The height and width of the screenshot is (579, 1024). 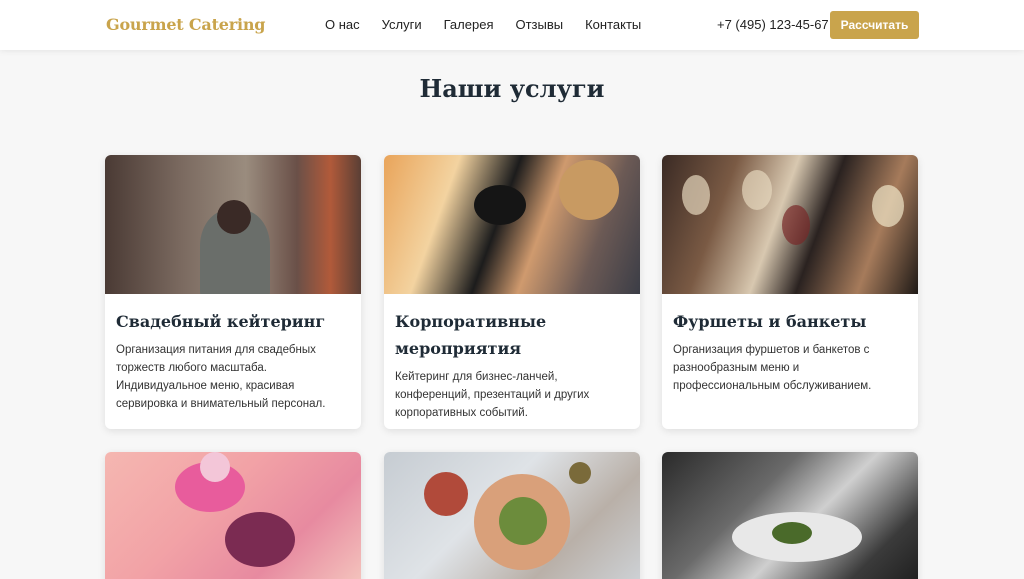 I want to click on phone-link: +7 (495) 123-45-67, so click(x=773, y=24).